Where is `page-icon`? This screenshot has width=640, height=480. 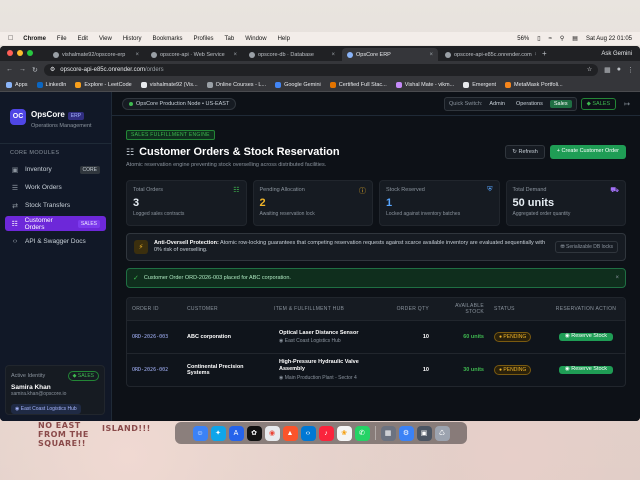
page-icon is located at coordinates (398, 84).